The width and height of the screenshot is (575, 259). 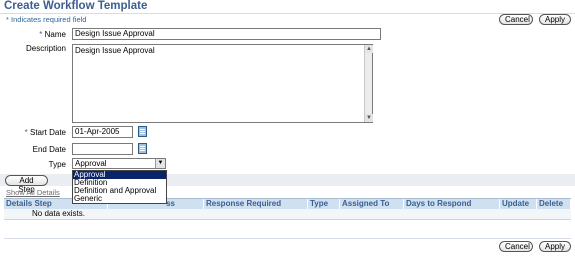 I want to click on bottom-divider, so click(x=287, y=238).